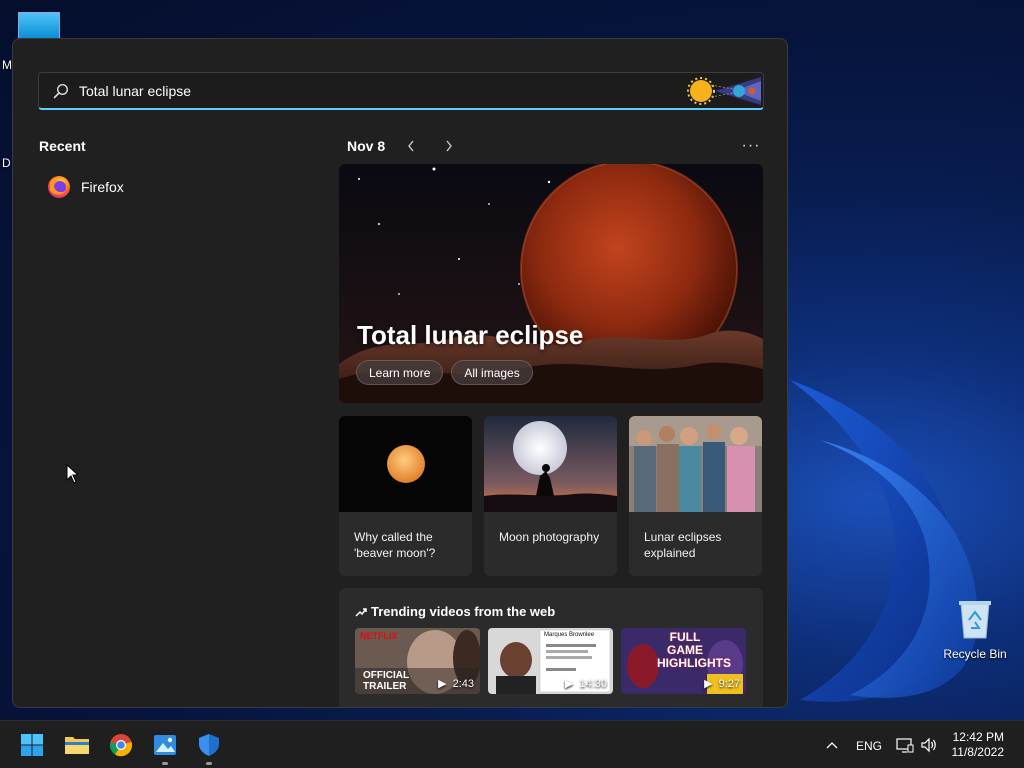 Image resolution: width=1024 pixels, height=768 pixels. I want to click on card-moon-photography: Moon photography, so click(550, 496).